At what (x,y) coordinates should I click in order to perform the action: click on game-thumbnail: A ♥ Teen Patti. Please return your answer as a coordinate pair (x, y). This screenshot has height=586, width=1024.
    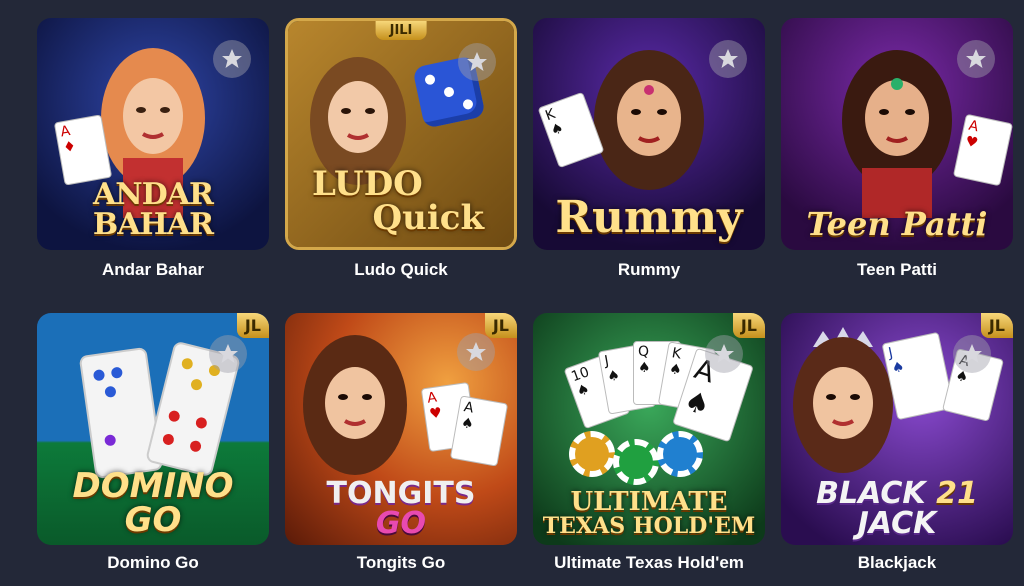
    Looking at the image, I should click on (897, 134).